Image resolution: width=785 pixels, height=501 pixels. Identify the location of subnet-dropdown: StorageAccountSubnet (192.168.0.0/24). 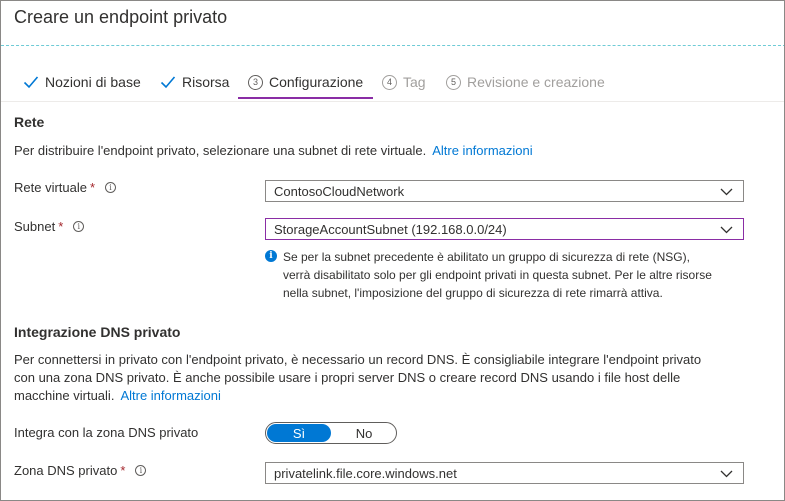
(504, 229).